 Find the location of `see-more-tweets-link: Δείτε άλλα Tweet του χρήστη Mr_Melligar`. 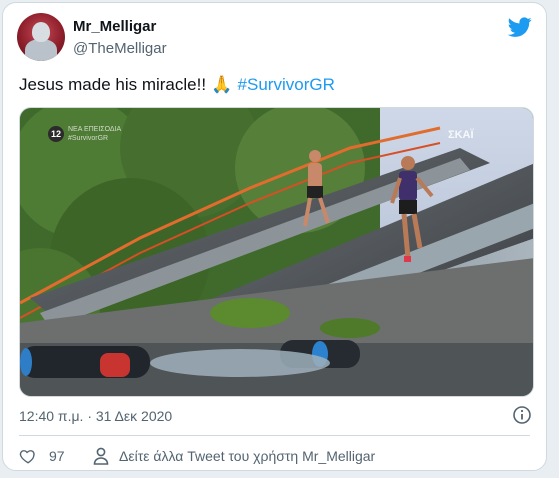

see-more-tweets-link: Δείτε άλλα Tweet του χρήστη Mr_Melligar is located at coordinates (234, 456).